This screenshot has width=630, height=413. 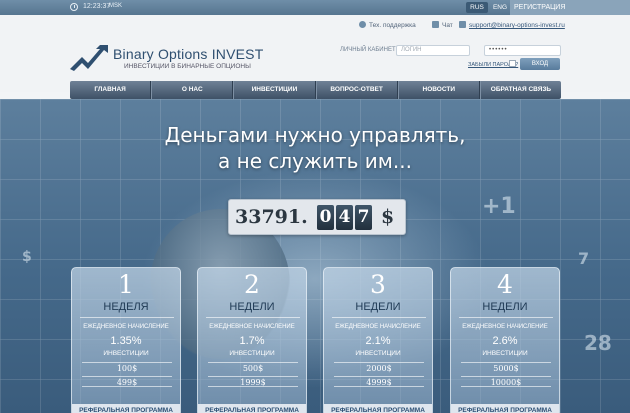 What do you see at coordinates (315, 7) in the screenshot?
I see `top-bar: 12:23:37 MSK RUS ENG РЕГИСТРАЦИЯ` at bounding box center [315, 7].